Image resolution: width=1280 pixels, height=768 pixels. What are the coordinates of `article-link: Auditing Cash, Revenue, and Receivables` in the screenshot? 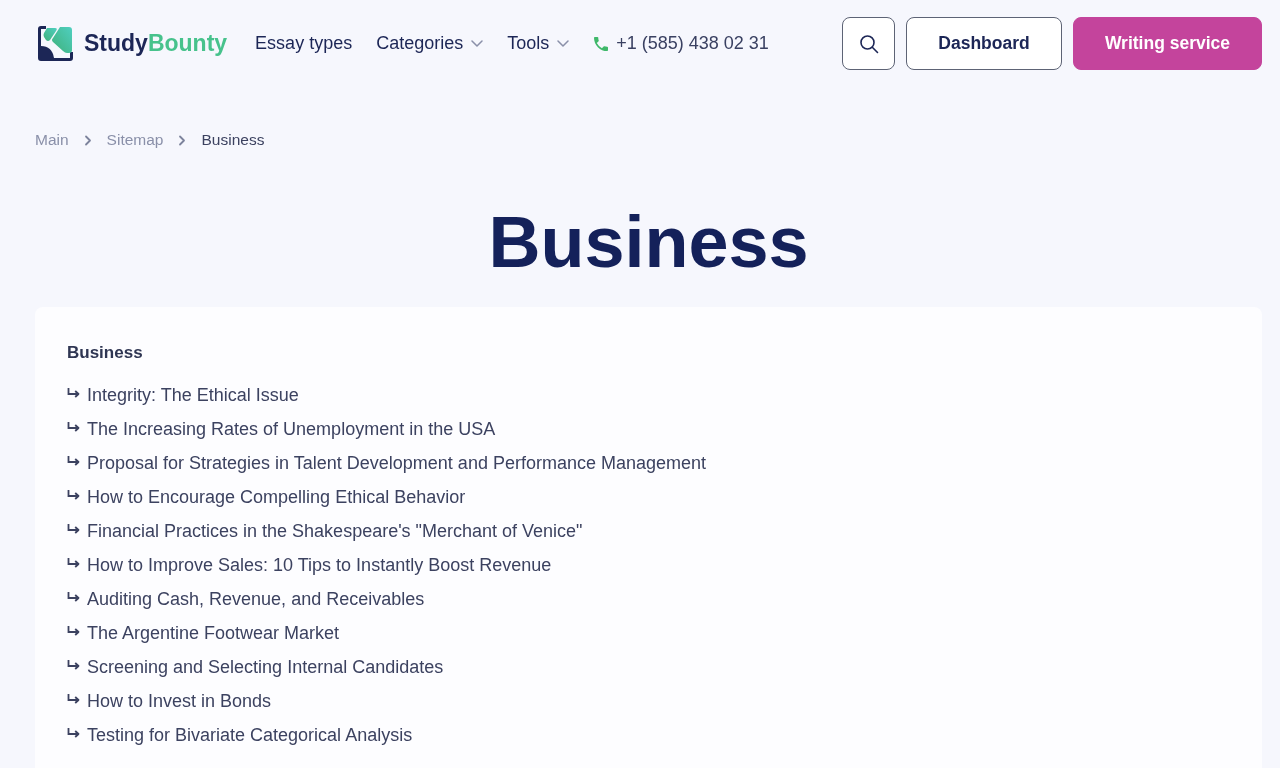 It's located at (256, 599).